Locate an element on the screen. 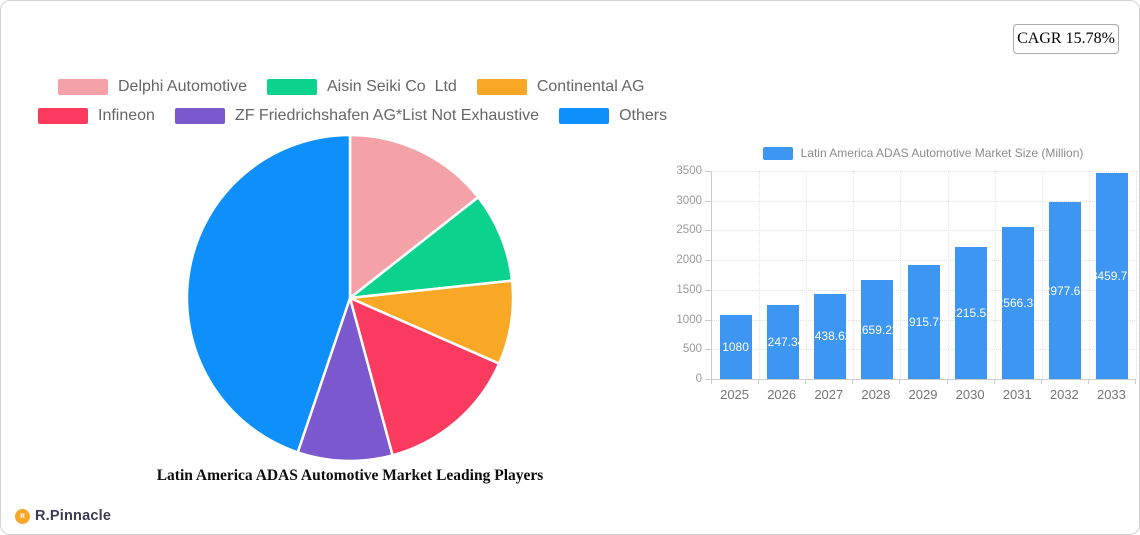  legend-swatch-delphi is located at coordinates (83, 87).